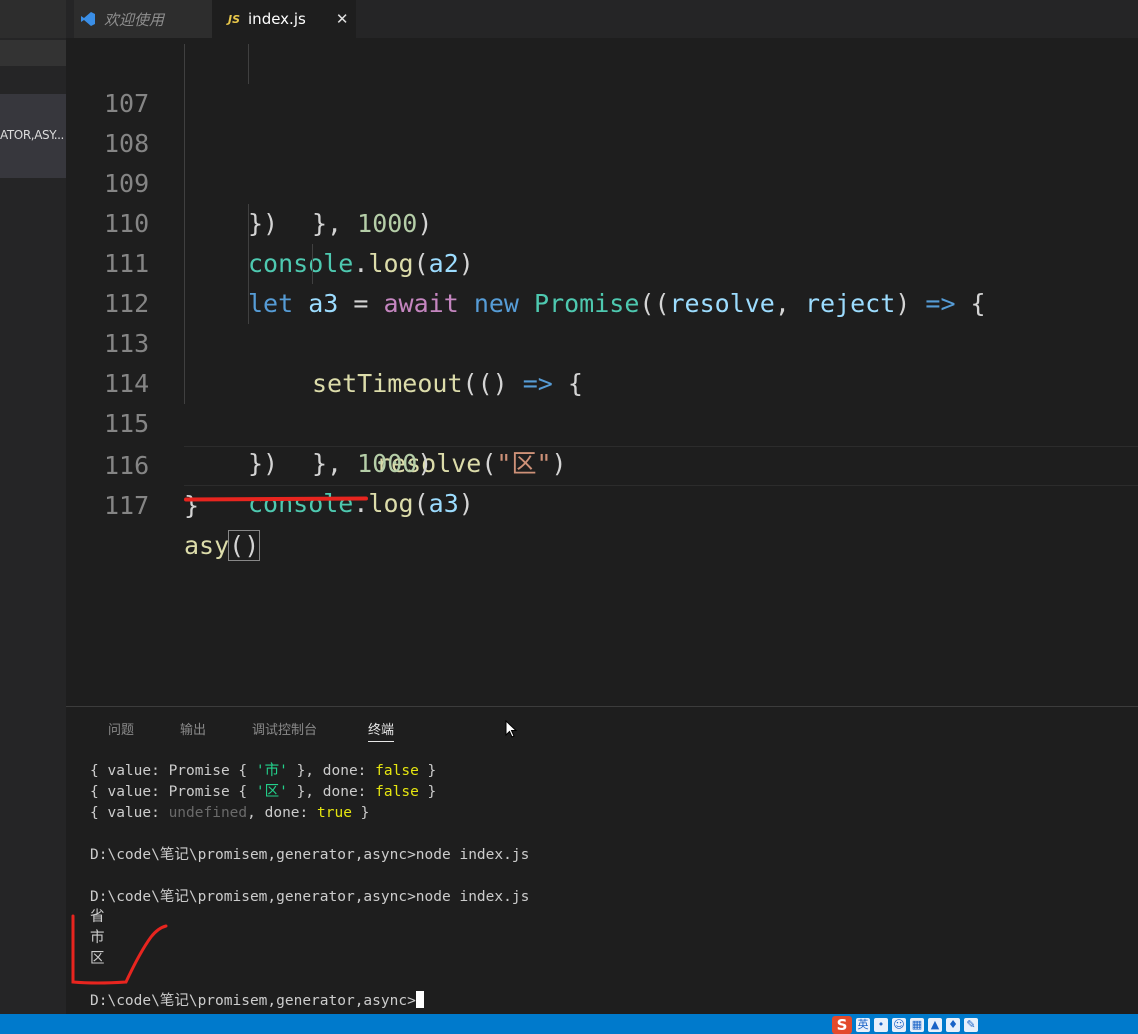 The height and width of the screenshot is (1034, 1138). Describe the element at coordinates (391, 503) in the screenshot. I see `code-token: log` at that location.